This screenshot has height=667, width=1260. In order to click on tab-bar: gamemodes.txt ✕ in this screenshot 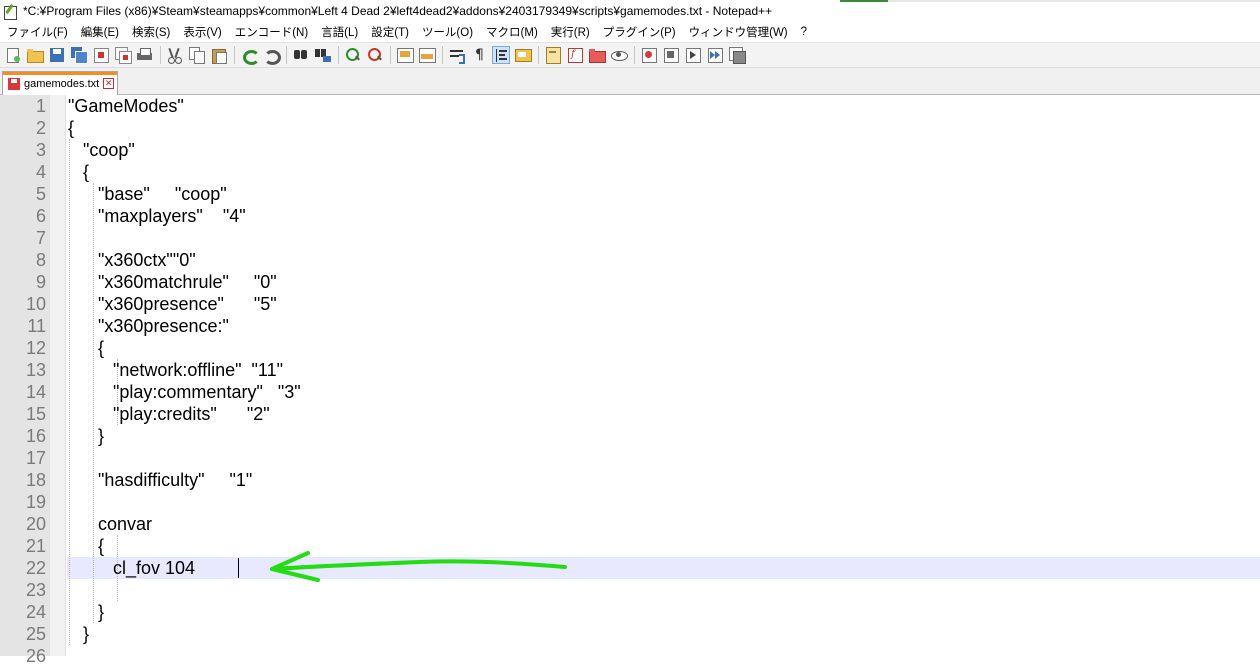, I will do `click(630, 81)`.